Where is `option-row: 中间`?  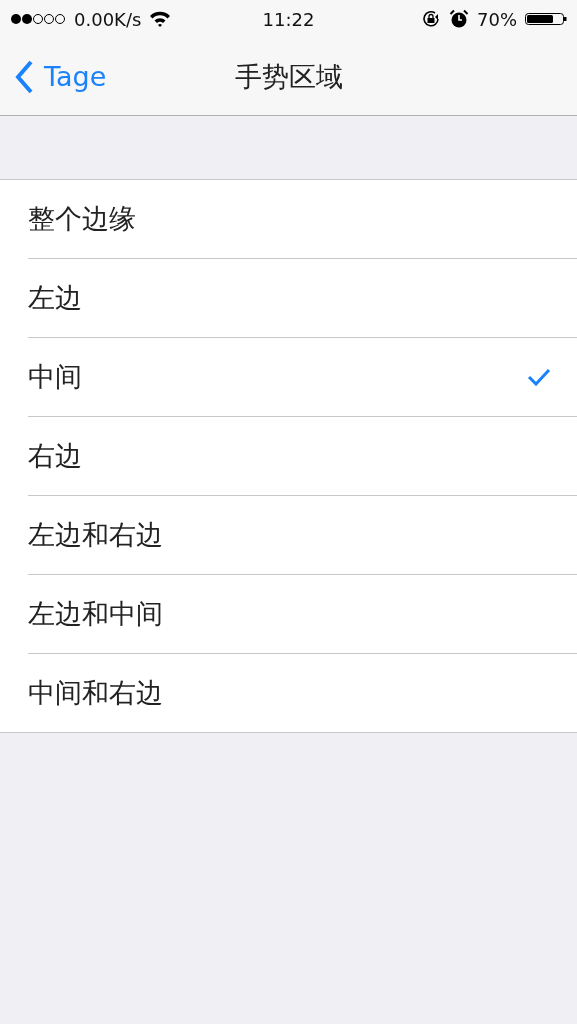 option-row: 中间 is located at coordinates (302, 377).